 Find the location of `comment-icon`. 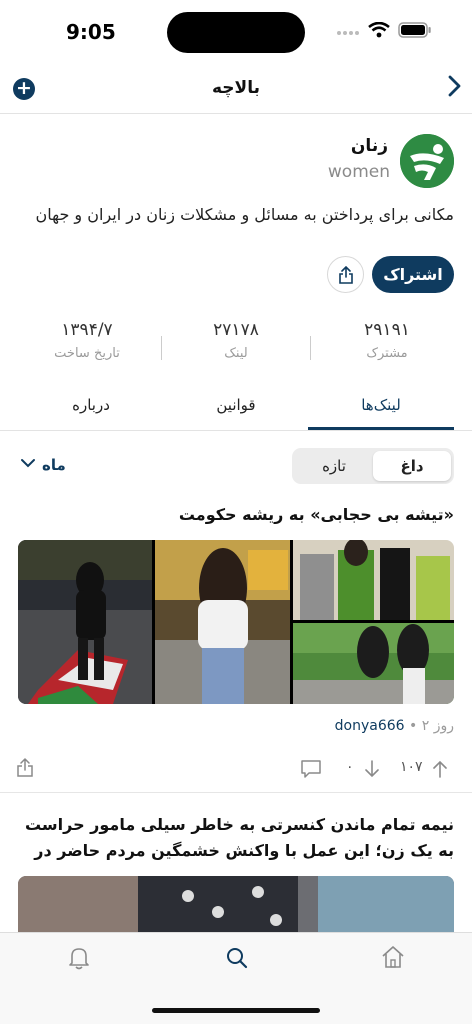

comment-icon is located at coordinates (311, 769).